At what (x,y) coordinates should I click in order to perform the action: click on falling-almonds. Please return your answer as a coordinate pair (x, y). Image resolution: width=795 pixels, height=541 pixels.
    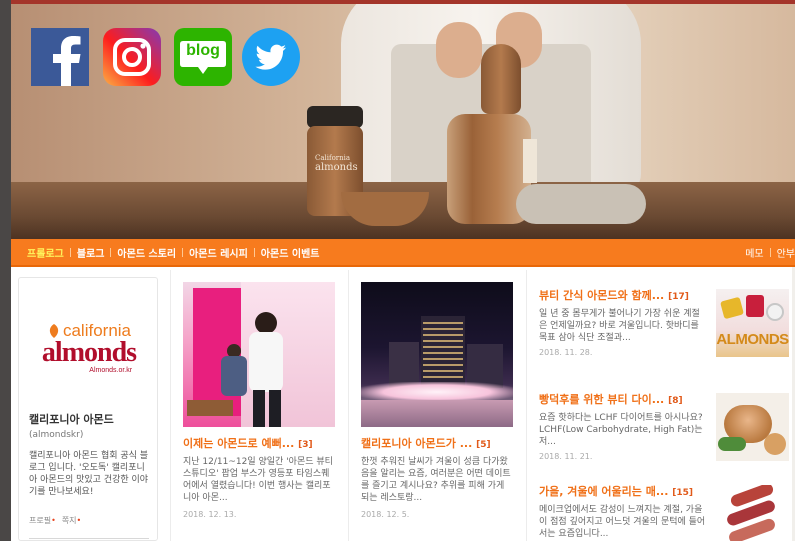
    Looking at the image, I should click on (501, 79).